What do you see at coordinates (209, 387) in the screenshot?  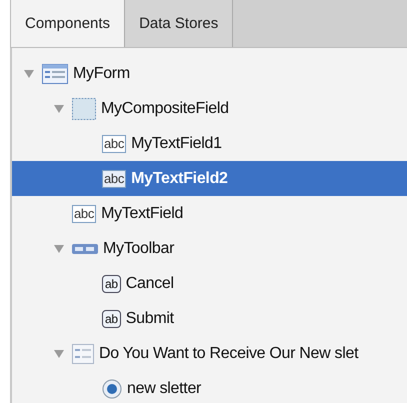 I see `tree-item: new sletter` at bounding box center [209, 387].